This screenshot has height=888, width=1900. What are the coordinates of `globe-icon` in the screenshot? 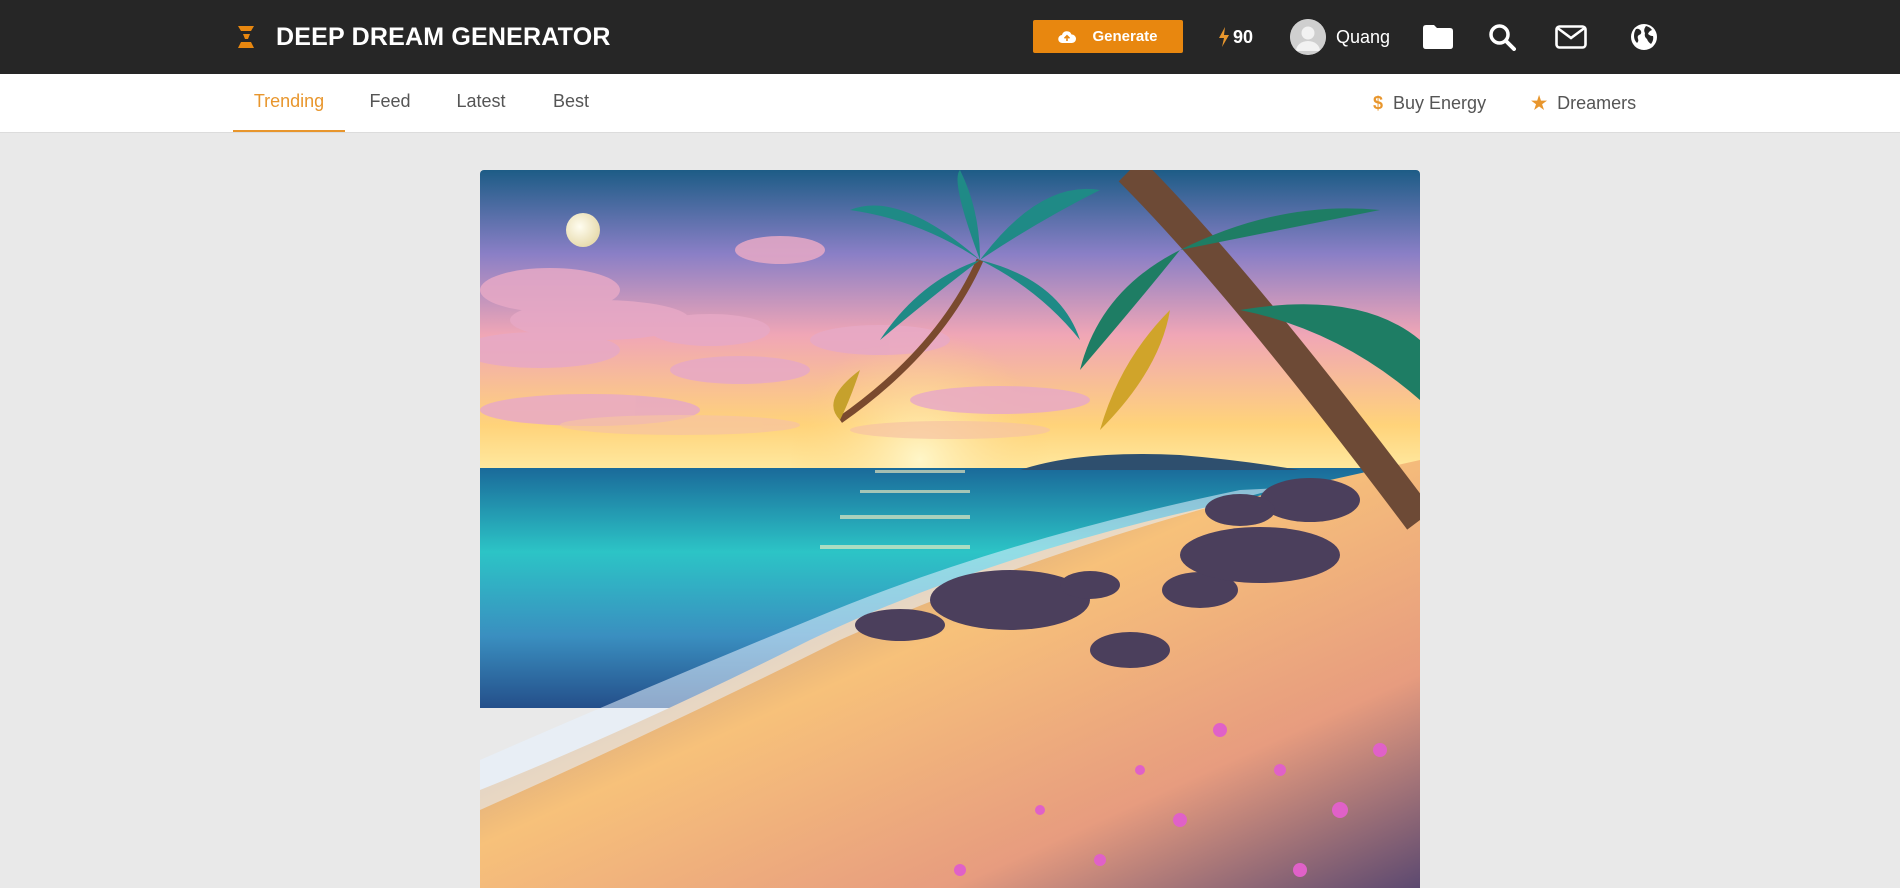 It's located at (1644, 37).